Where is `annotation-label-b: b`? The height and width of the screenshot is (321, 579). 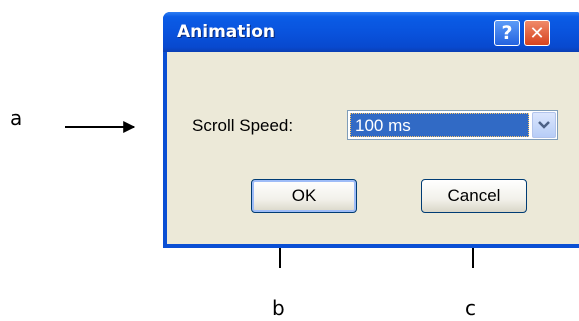
annotation-label-b: b is located at coordinates (278, 308).